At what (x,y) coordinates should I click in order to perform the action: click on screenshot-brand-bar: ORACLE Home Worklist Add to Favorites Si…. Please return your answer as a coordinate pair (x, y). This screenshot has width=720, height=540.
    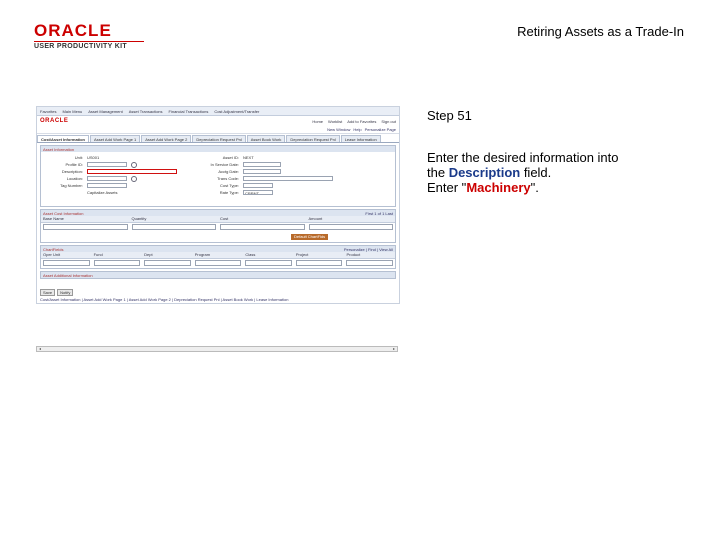
    Looking at the image, I should click on (218, 121).